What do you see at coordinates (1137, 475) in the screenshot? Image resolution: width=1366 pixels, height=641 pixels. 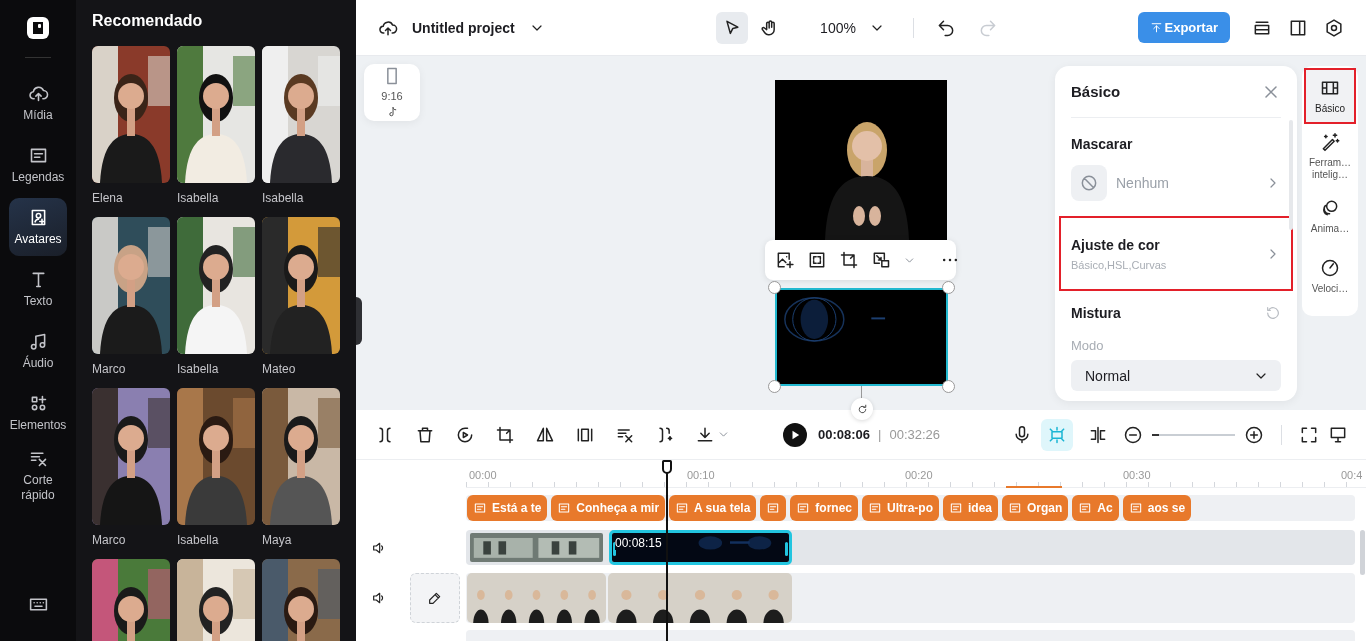 I see `ruler-label: 00:30` at bounding box center [1137, 475].